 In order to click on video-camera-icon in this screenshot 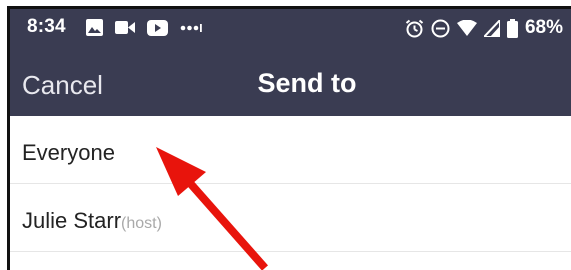, I will do `click(125, 27)`.